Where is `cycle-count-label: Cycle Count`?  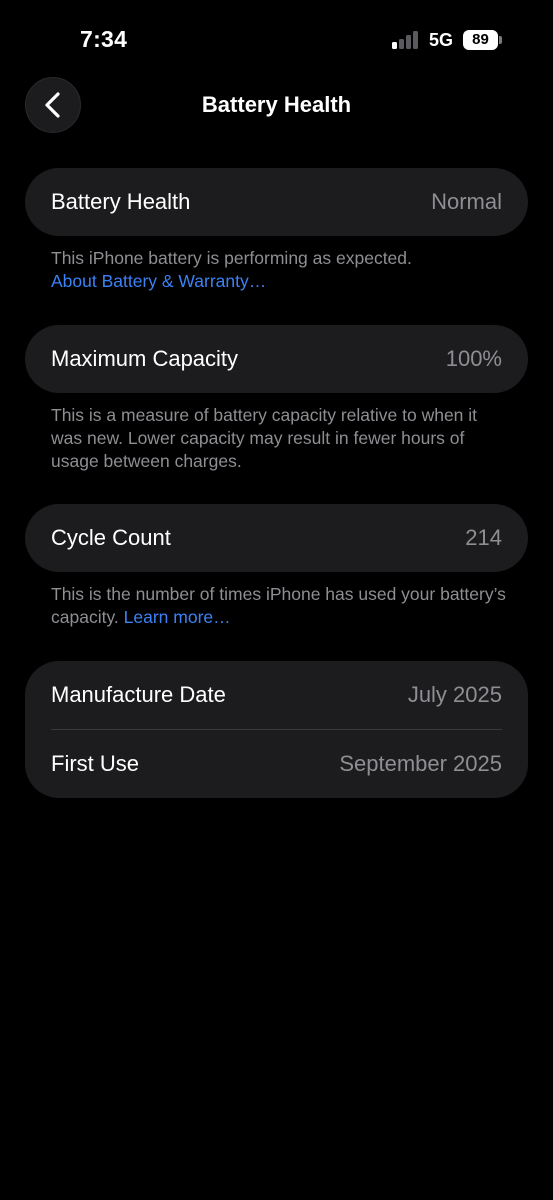 cycle-count-label: Cycle Count is located at coordinates (111, 537).